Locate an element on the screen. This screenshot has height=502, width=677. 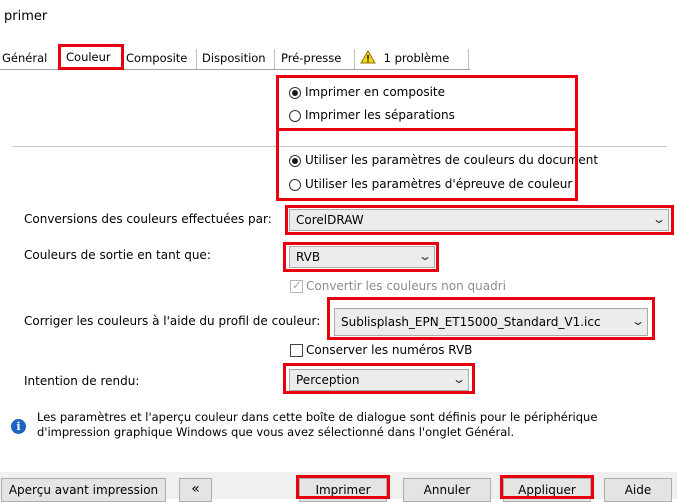
highlight-print-button is located at coordinates (343, 487).